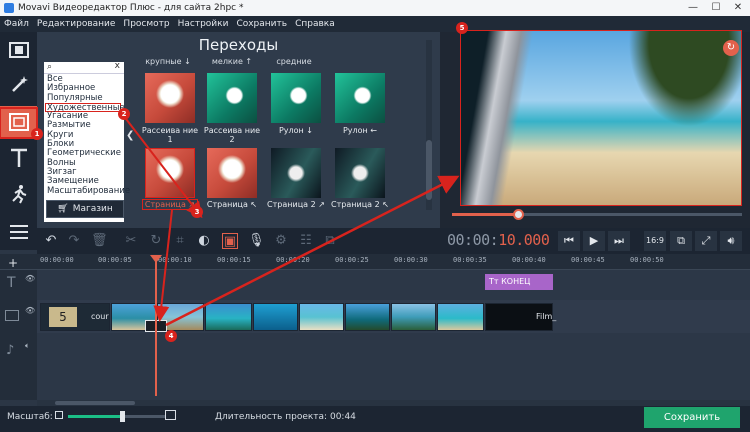 This screenshot has width=750, height=432. I want to click on shop-label: Магазин, so click(92, 209).